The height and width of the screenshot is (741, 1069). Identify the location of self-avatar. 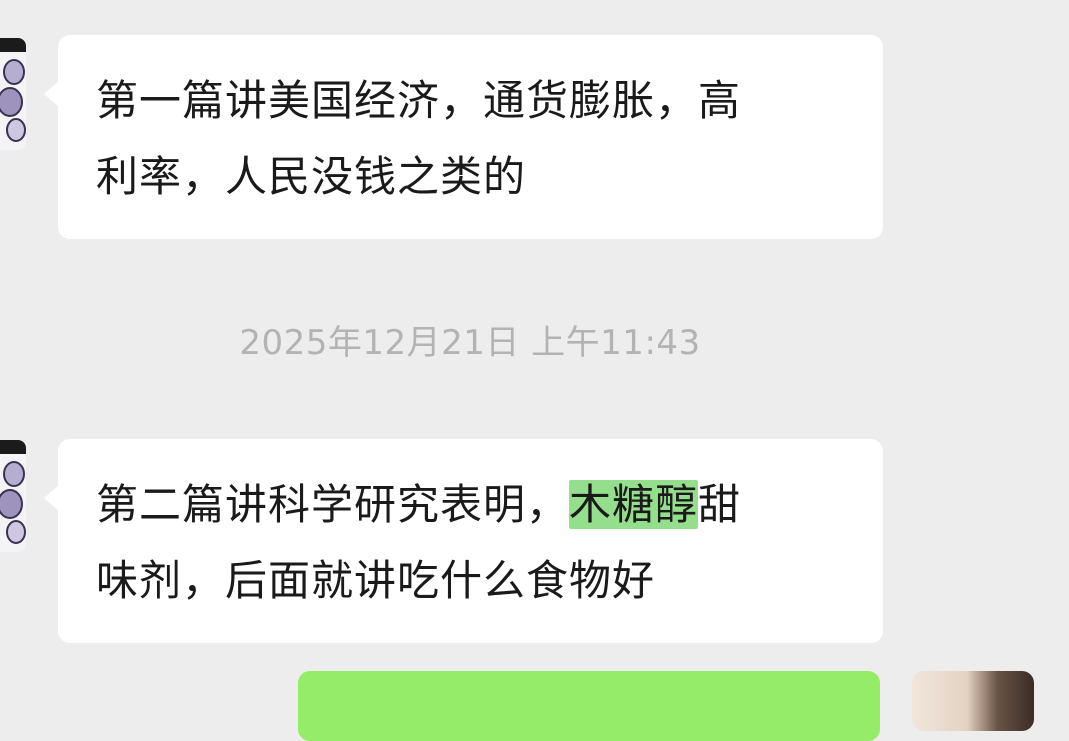
(973, 701).